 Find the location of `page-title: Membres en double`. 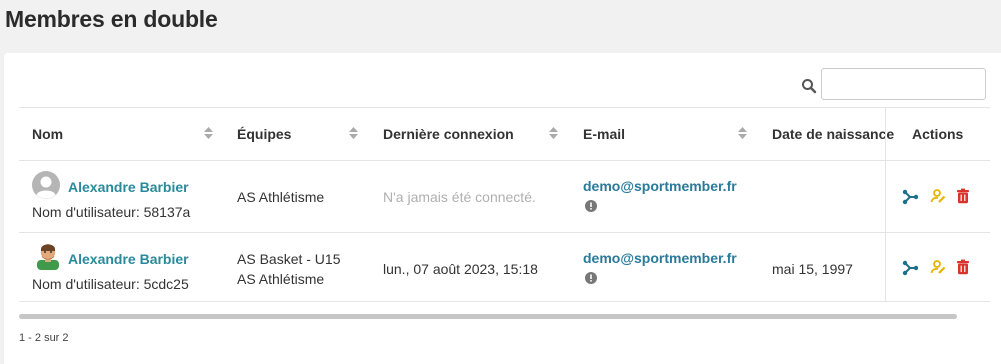

page-title: Membres en double is located at coordinates (111, 19).